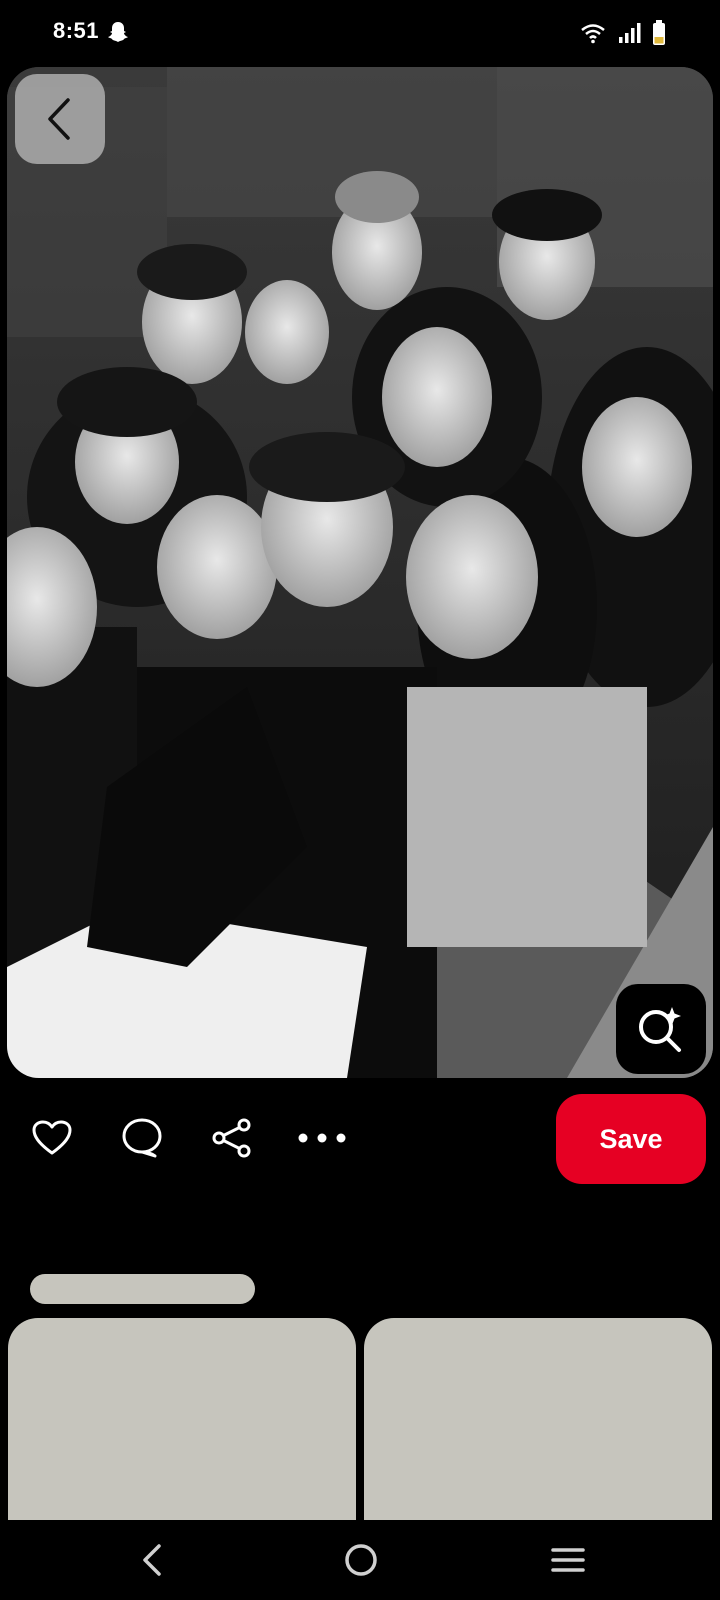 Image resolution: width=720 pixels, height=1600 pixels. I want to click on share-button, so click(232, 1138).